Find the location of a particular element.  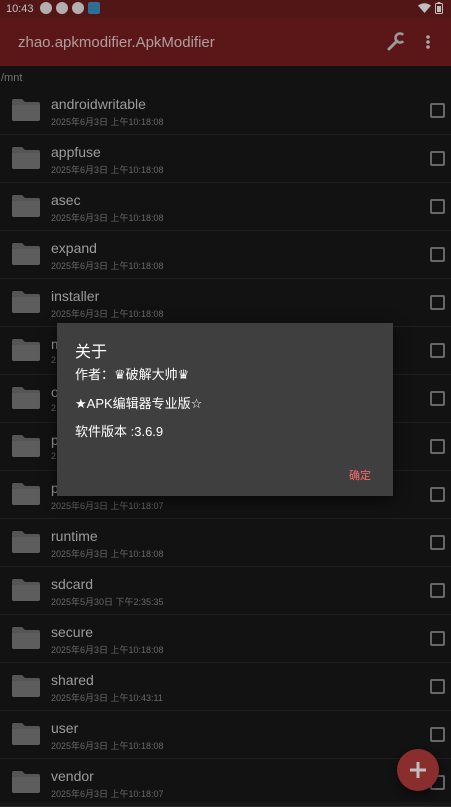

dialog-version: 软件版本 :3.6.9 is located at coordinates (119, 431).